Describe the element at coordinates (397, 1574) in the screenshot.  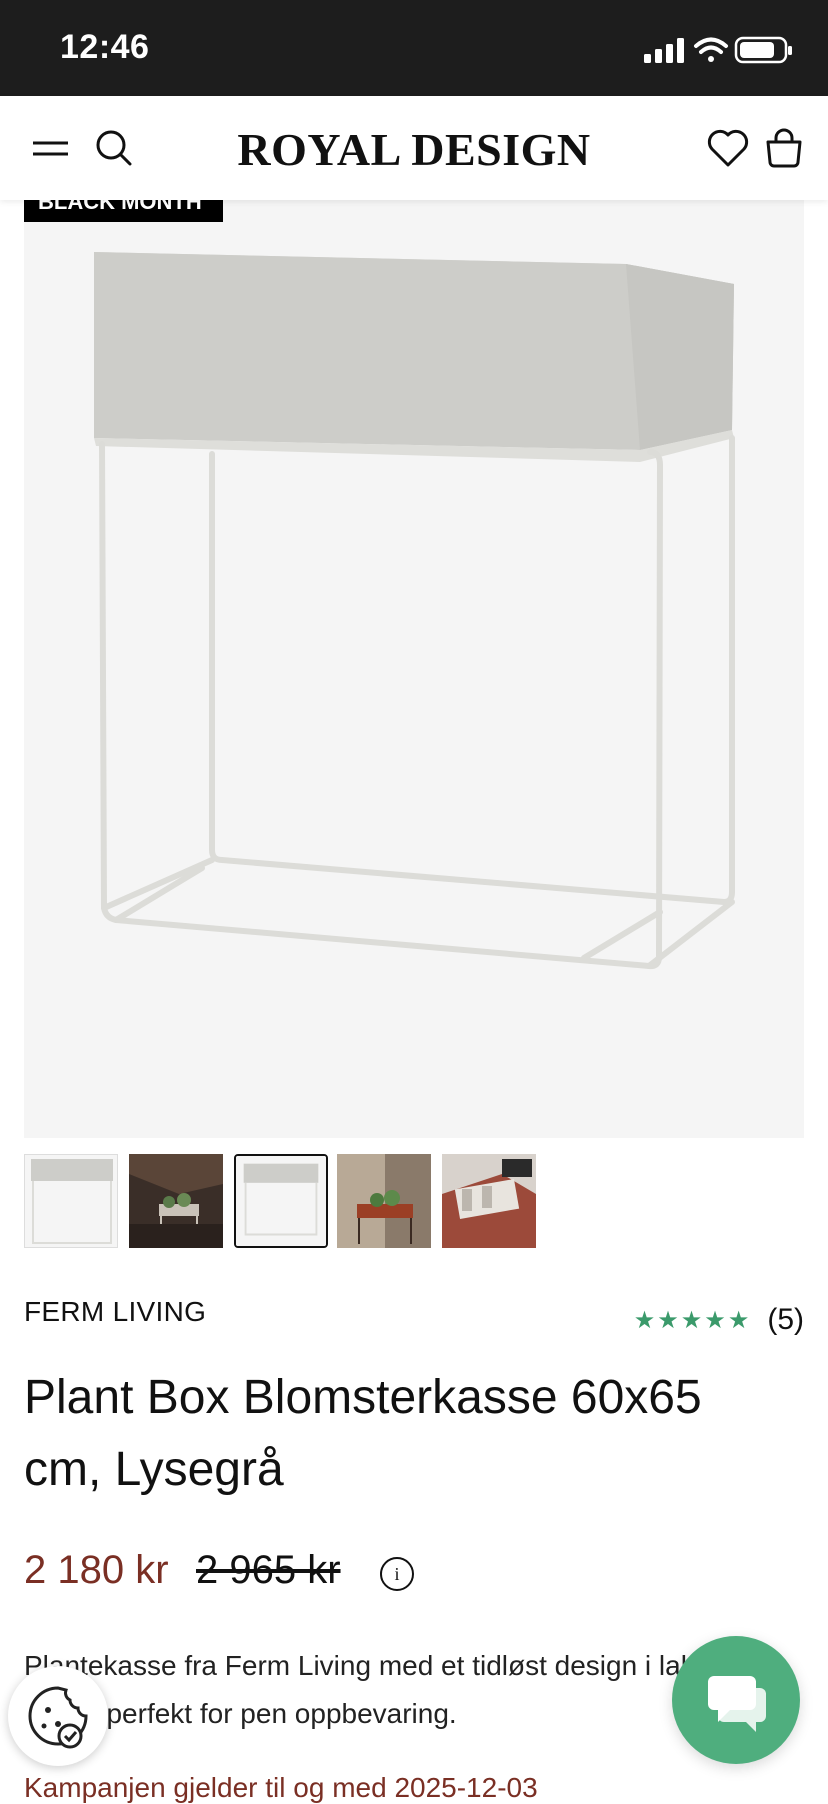
I see `info-icon: i` at that location.